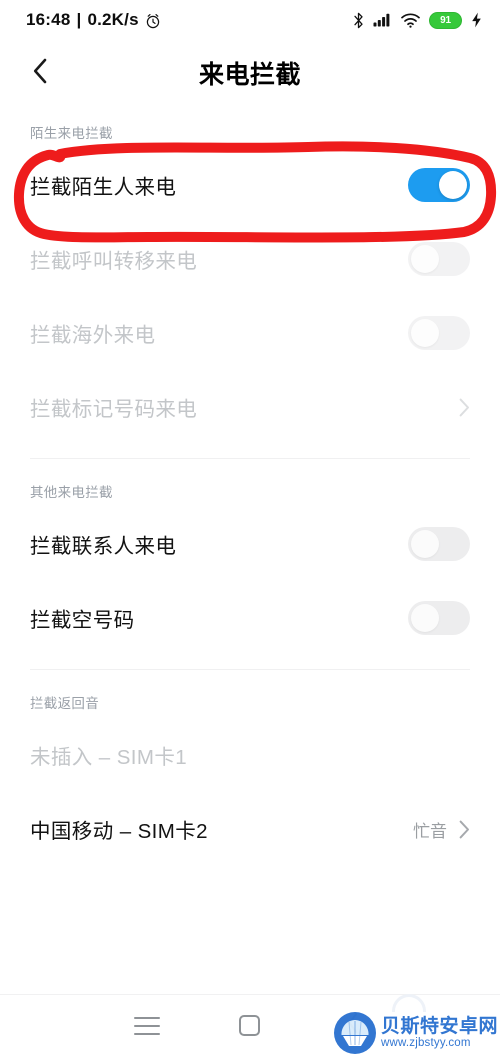  I want to click on row-control: 忙音, so click(441, 829).